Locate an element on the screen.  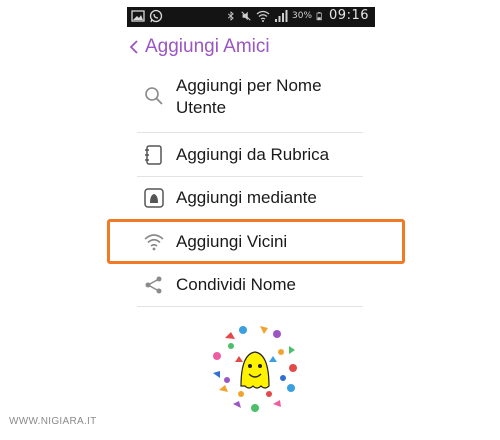
menu-item-add-from-contacts: Aggiungi da Rubrica is located at coordinates (250, 155).